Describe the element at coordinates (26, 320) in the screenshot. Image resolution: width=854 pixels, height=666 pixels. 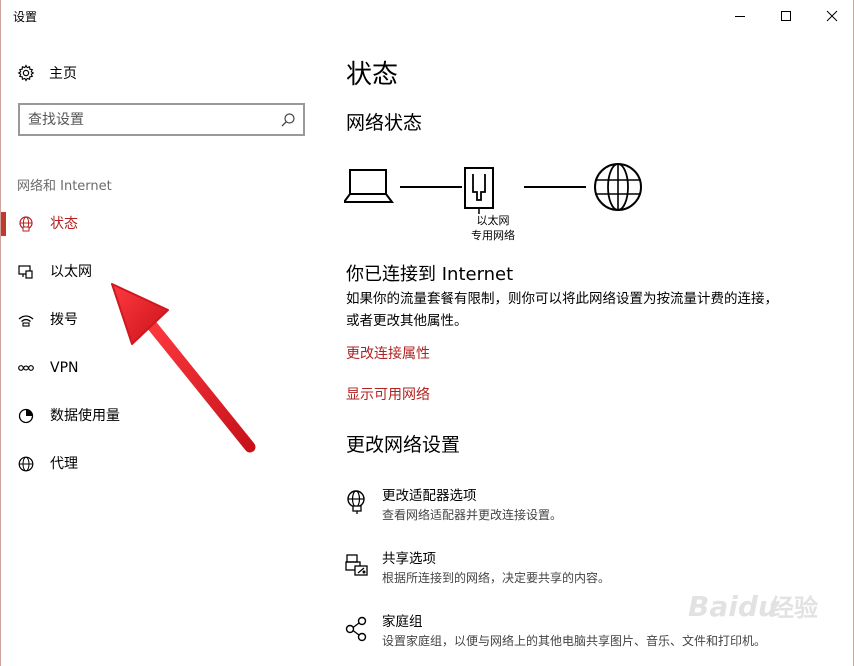
I see `dialup-icon` at that location.